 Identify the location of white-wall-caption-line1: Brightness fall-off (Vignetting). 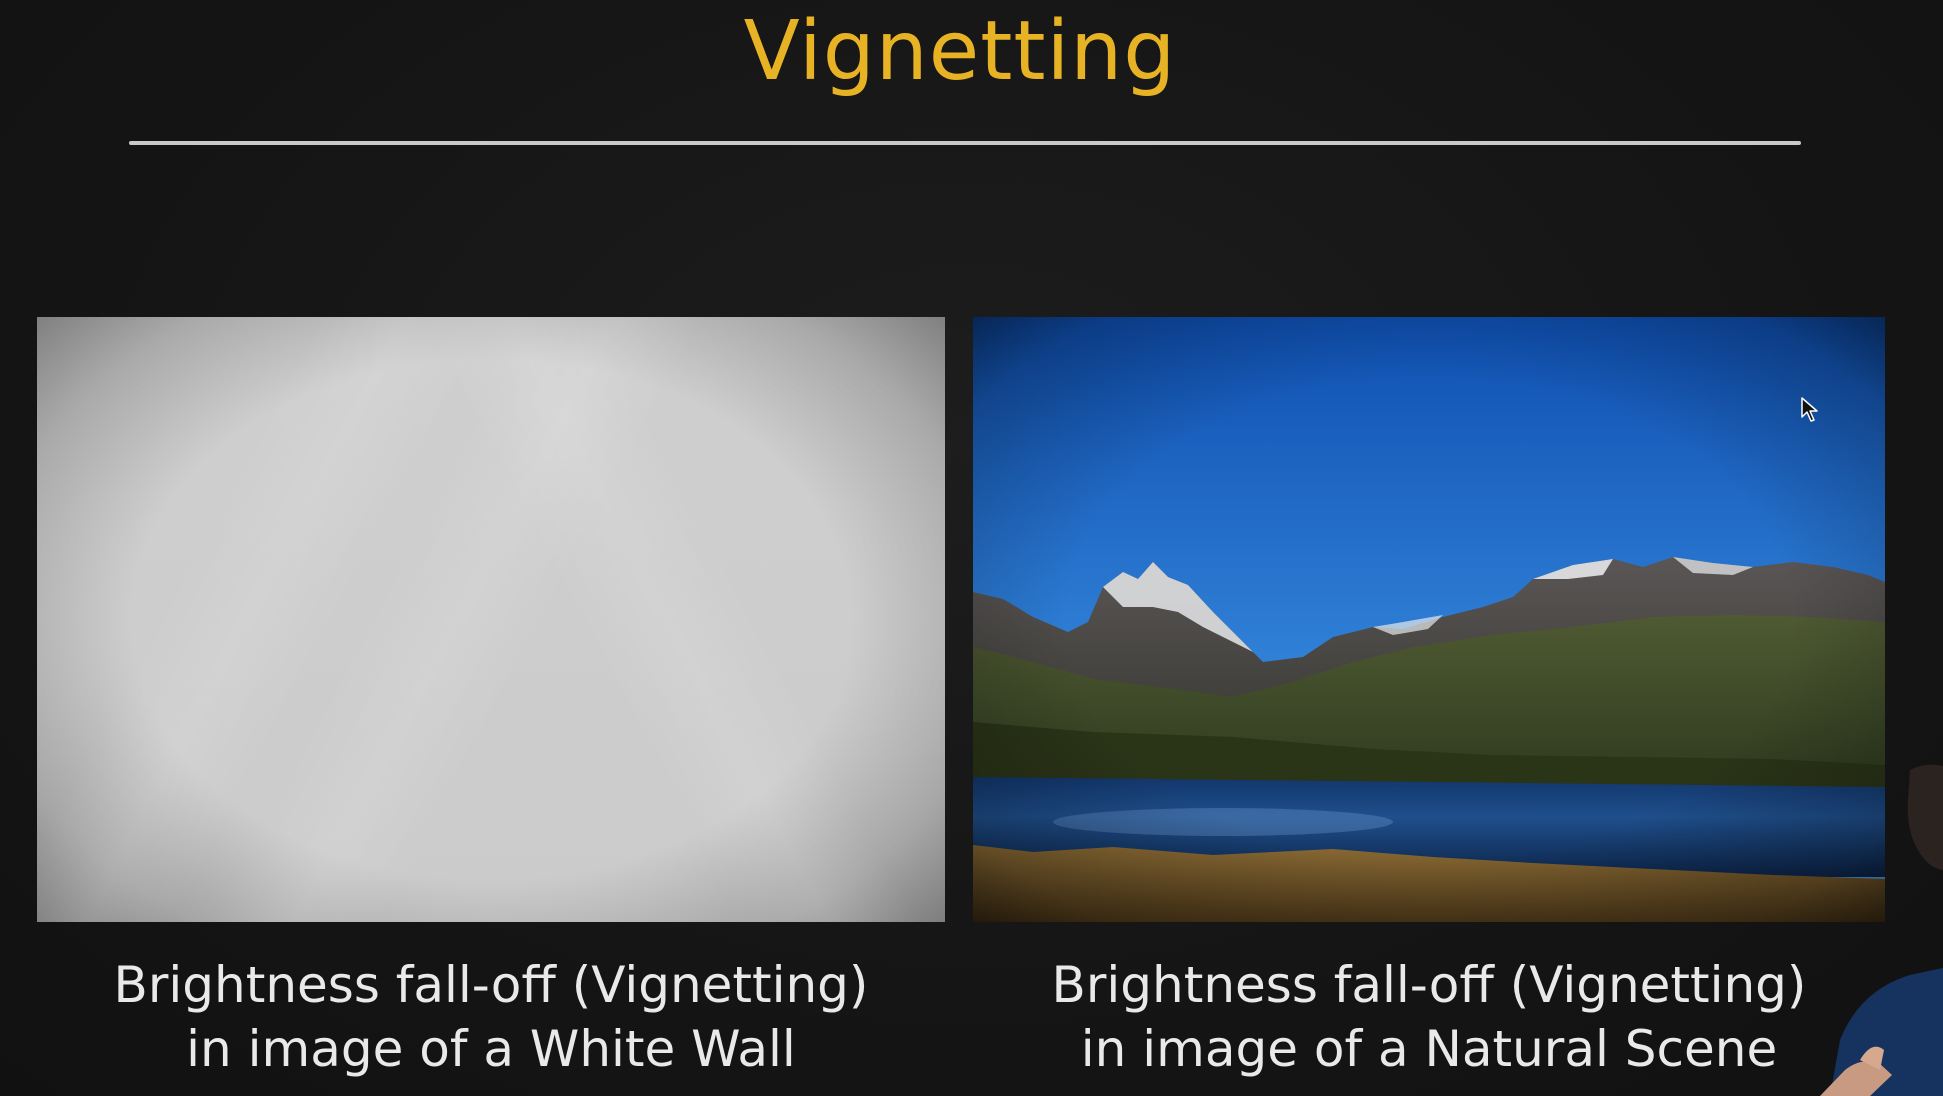
(491, 985).